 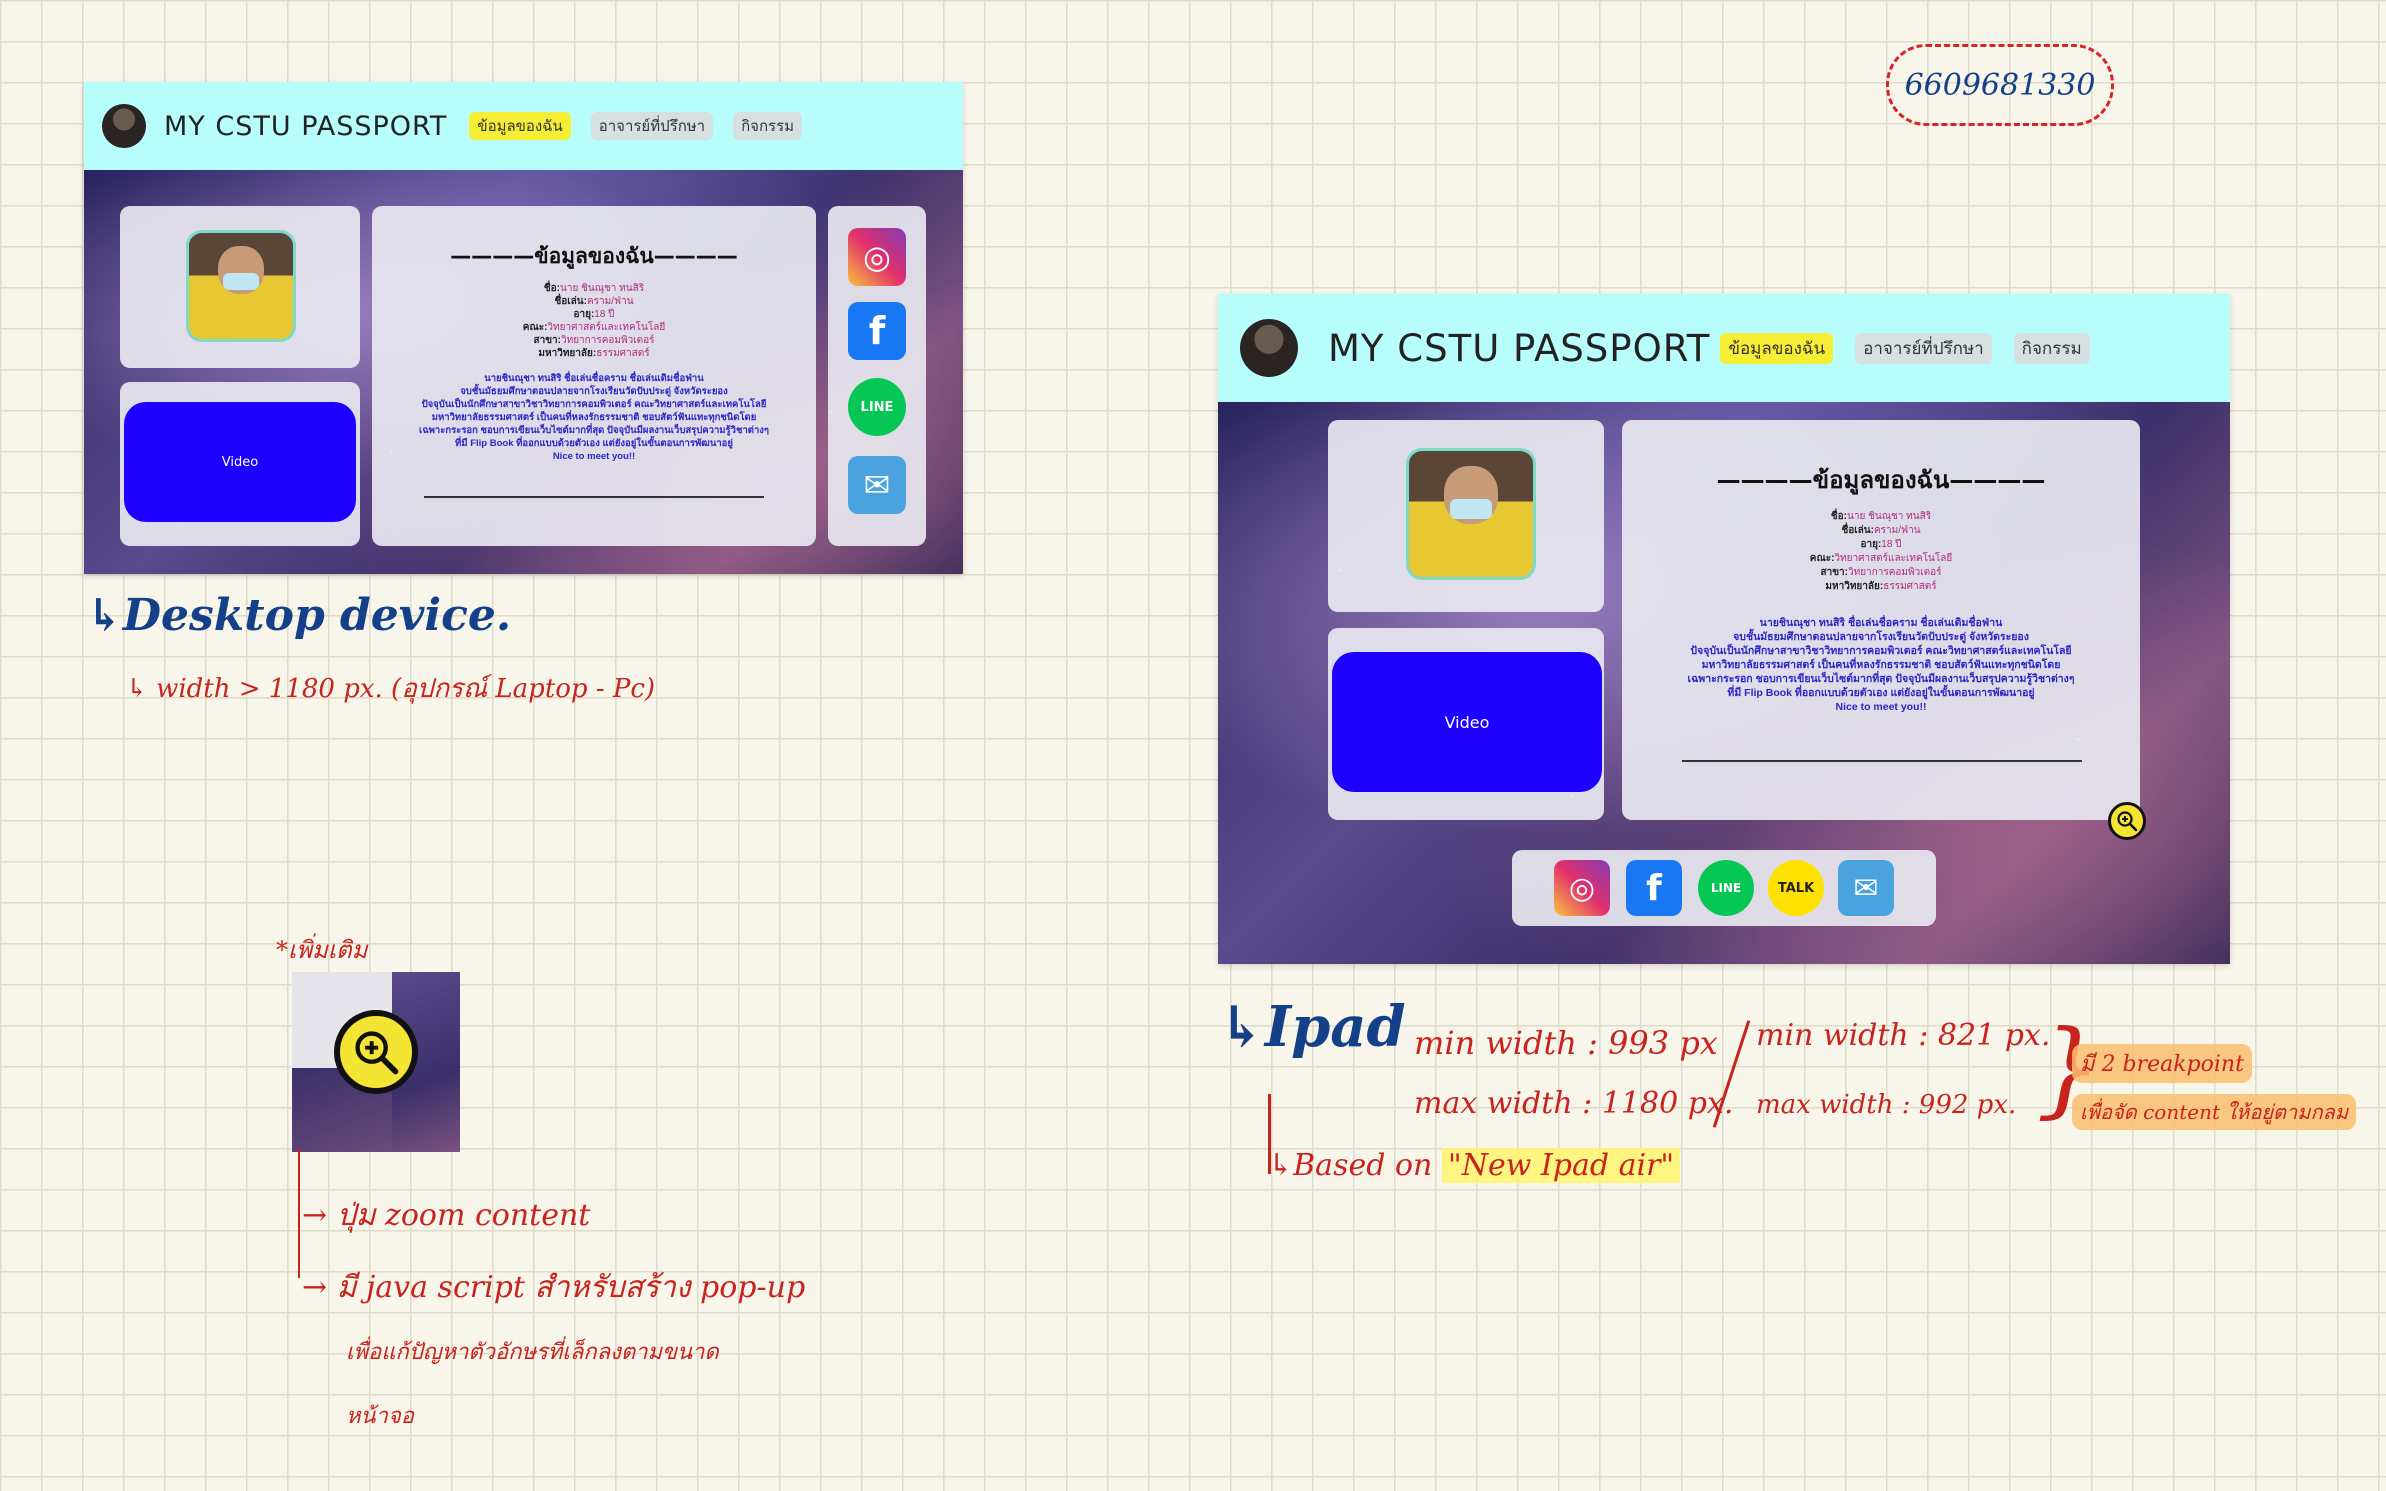 I want to click on js-note-2: เพื่อแก้ปัญหาตัวอักษรที่เล็กลงตามขนาด, so click(x=532, y=1352).